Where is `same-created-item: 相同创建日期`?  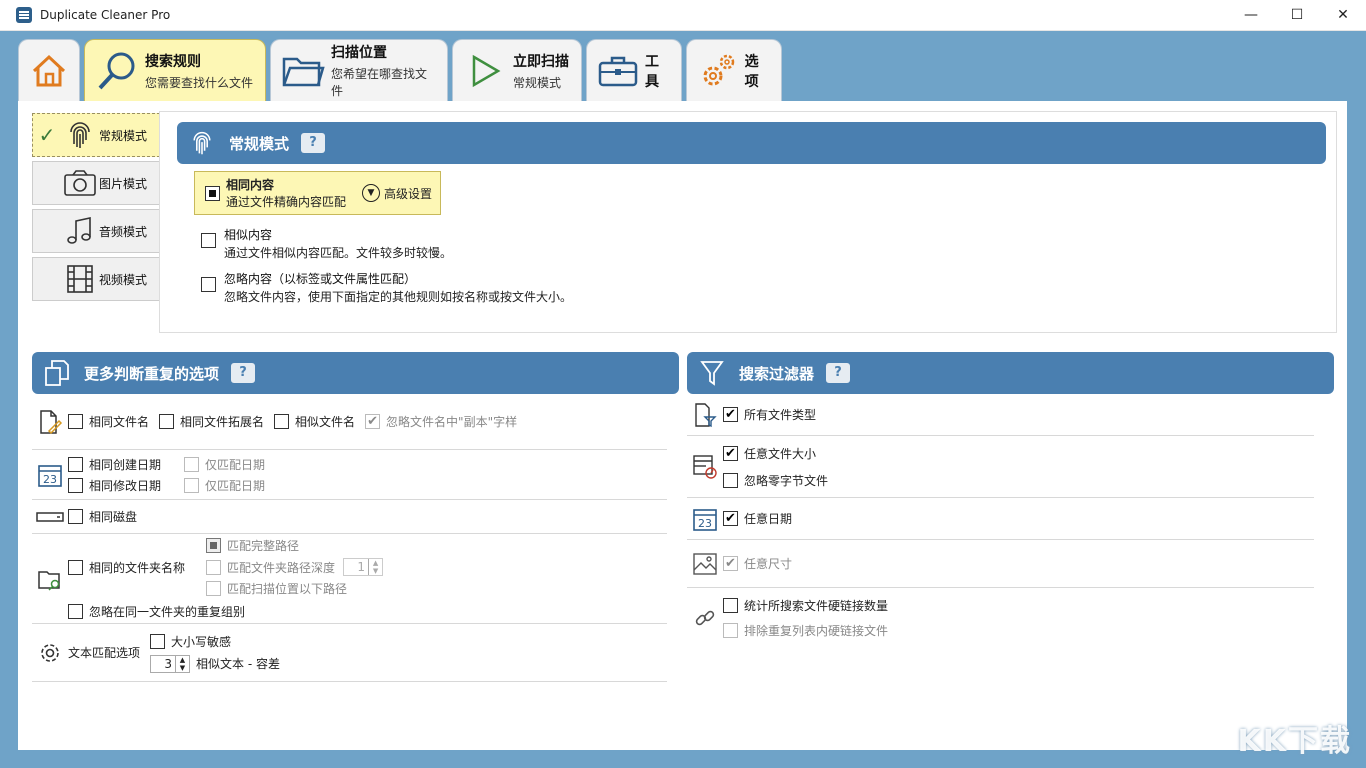
same-created-item: 相同创建日期 is located at coordinates (121, 464).